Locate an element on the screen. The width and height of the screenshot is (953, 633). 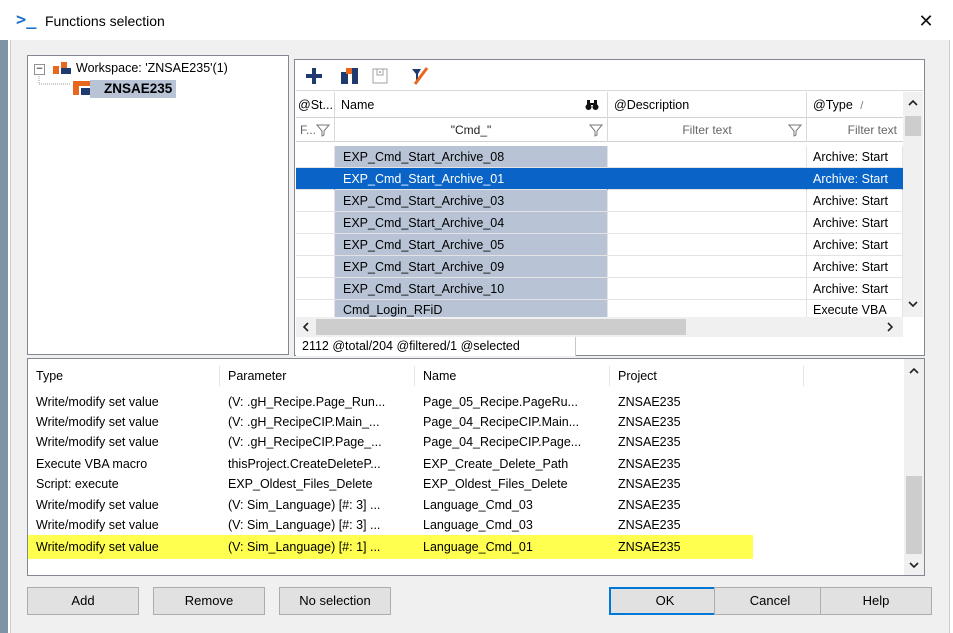
ok-button: OK is located at coordinates (665, 601).